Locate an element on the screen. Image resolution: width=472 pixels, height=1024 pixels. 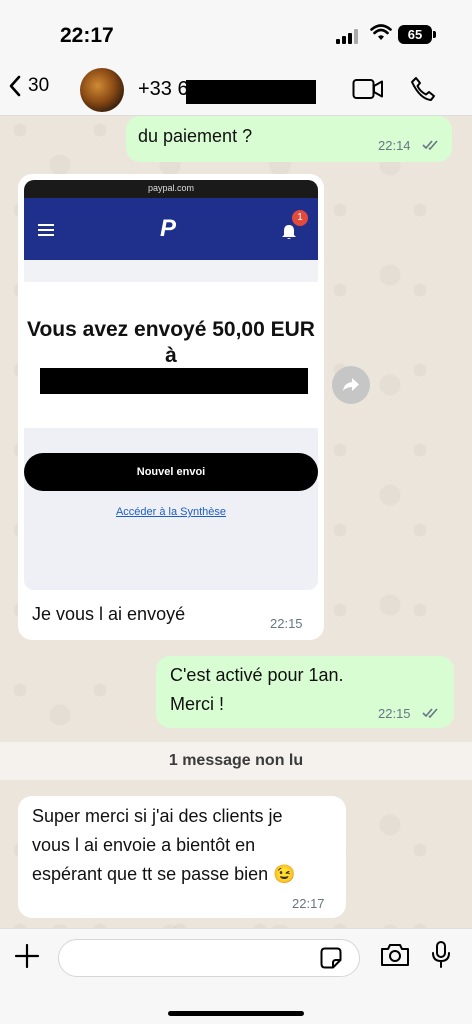
forward-button is located at coordinates (351, 385).